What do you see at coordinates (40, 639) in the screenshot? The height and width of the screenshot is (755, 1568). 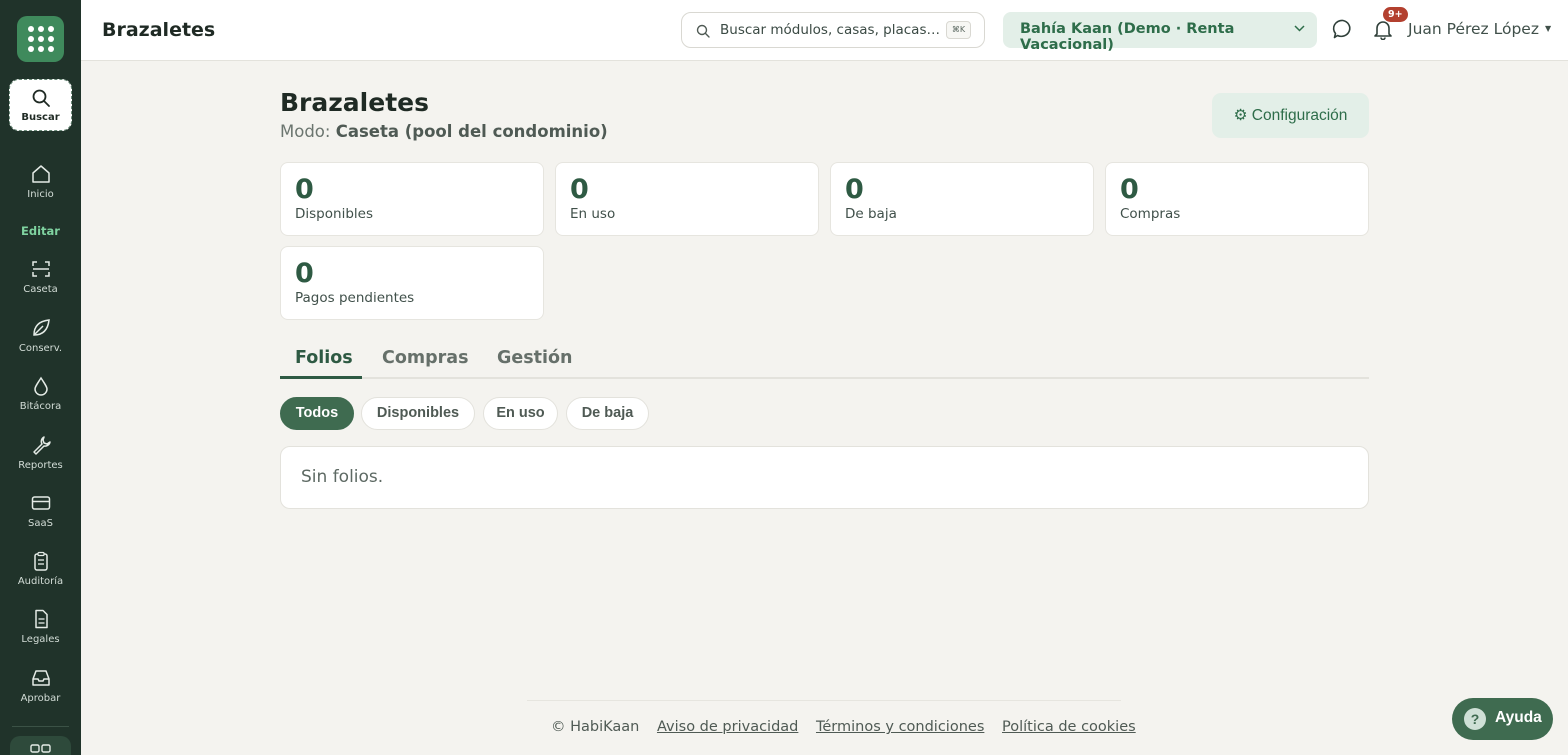 I see `sidebar-item-label: Legales` at bounding box center [40, 639].